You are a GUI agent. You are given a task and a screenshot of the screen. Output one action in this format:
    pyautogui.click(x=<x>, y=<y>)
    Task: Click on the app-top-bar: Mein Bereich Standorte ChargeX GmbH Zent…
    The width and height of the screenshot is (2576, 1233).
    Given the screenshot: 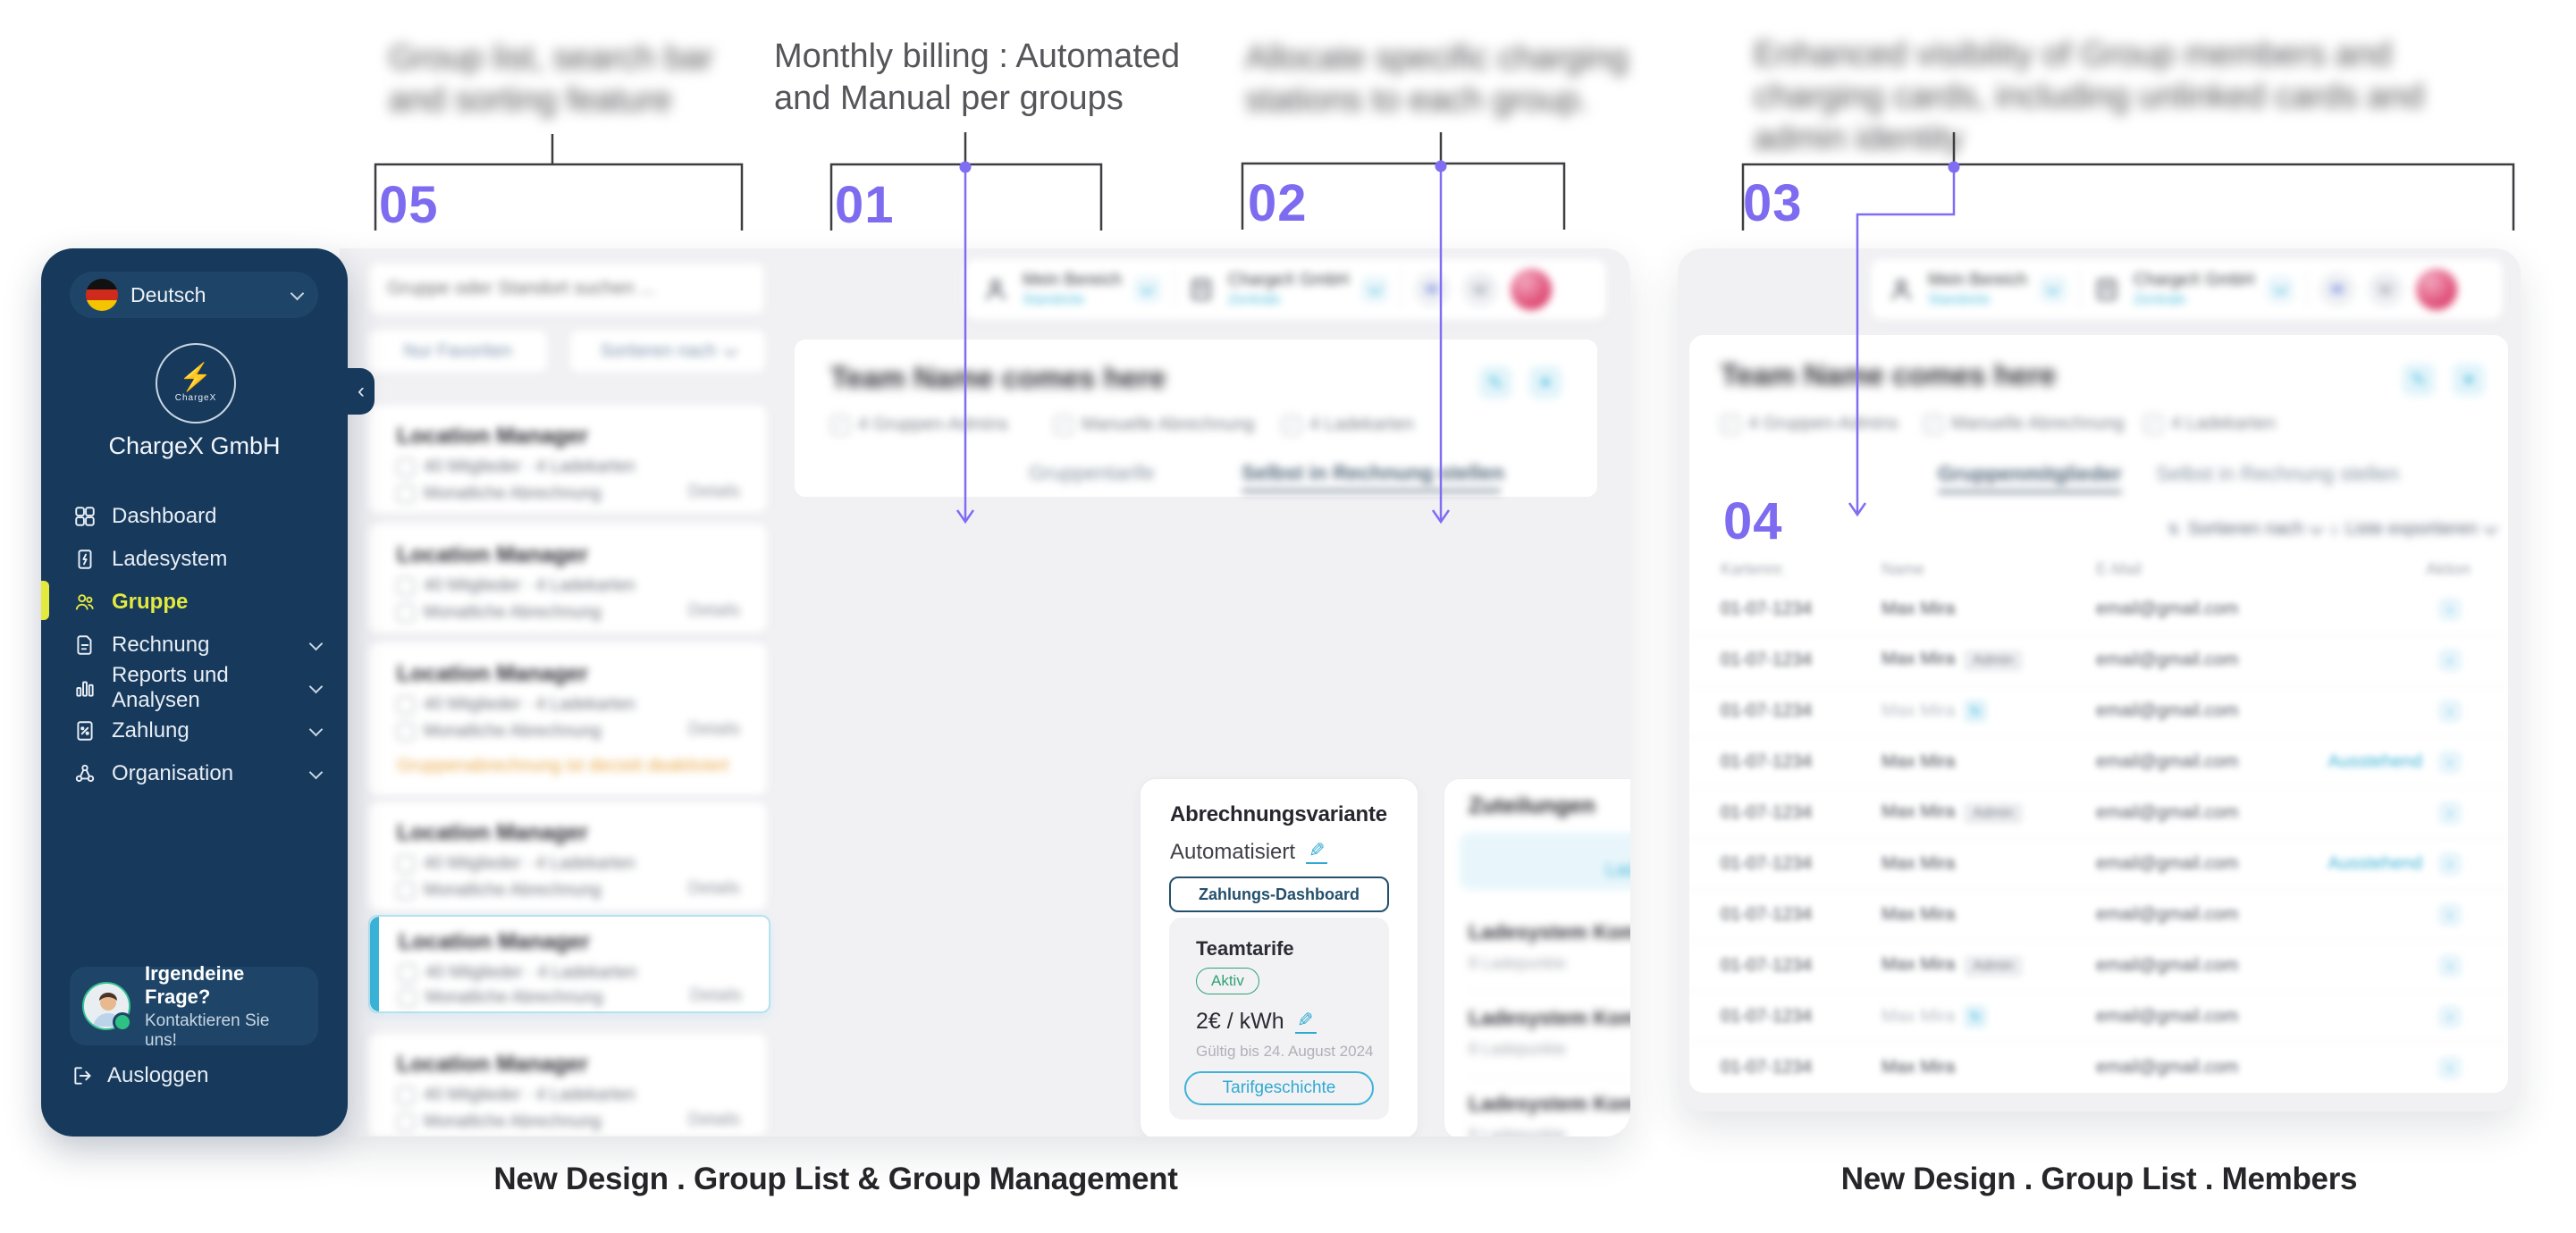 What is the action you would take?
    pyautogui.click(x=1286, y=289)
    